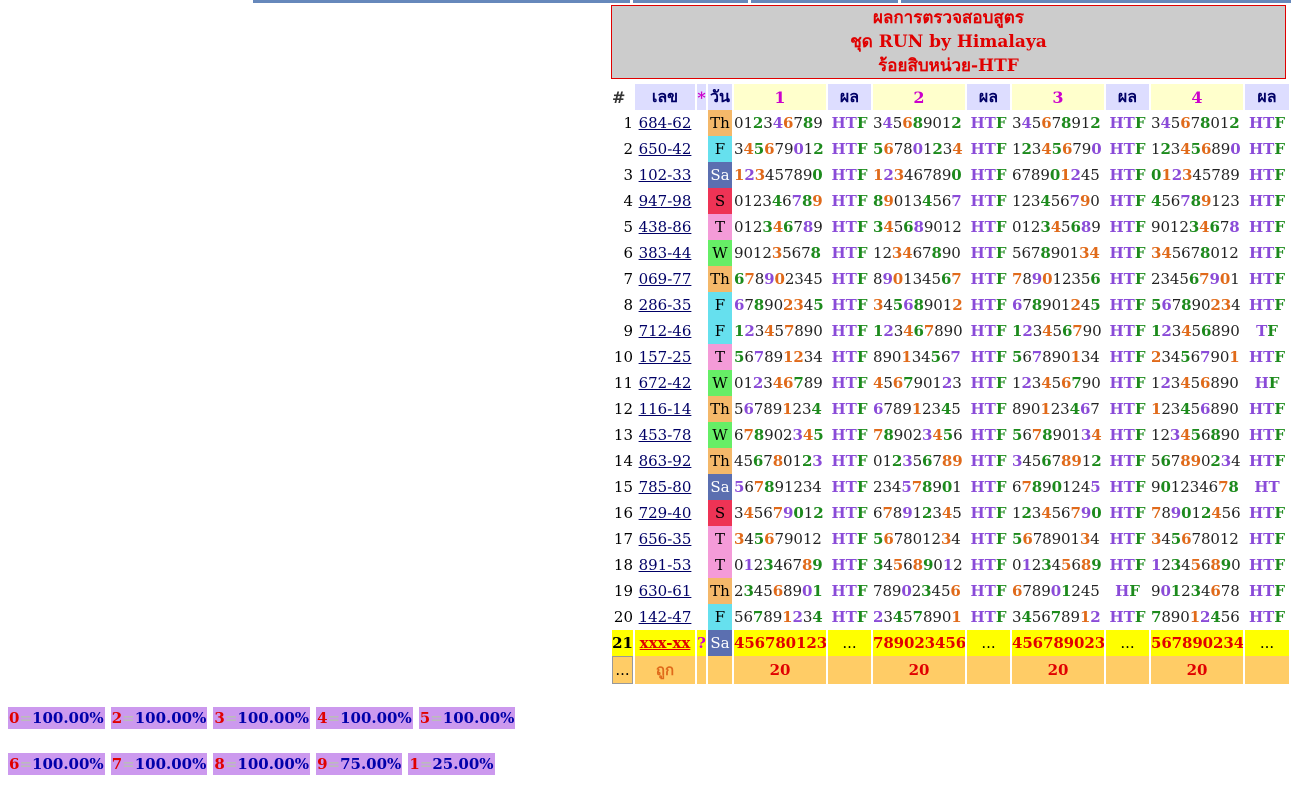  I want to click on lek-value: 102-33, so click(665, 175).